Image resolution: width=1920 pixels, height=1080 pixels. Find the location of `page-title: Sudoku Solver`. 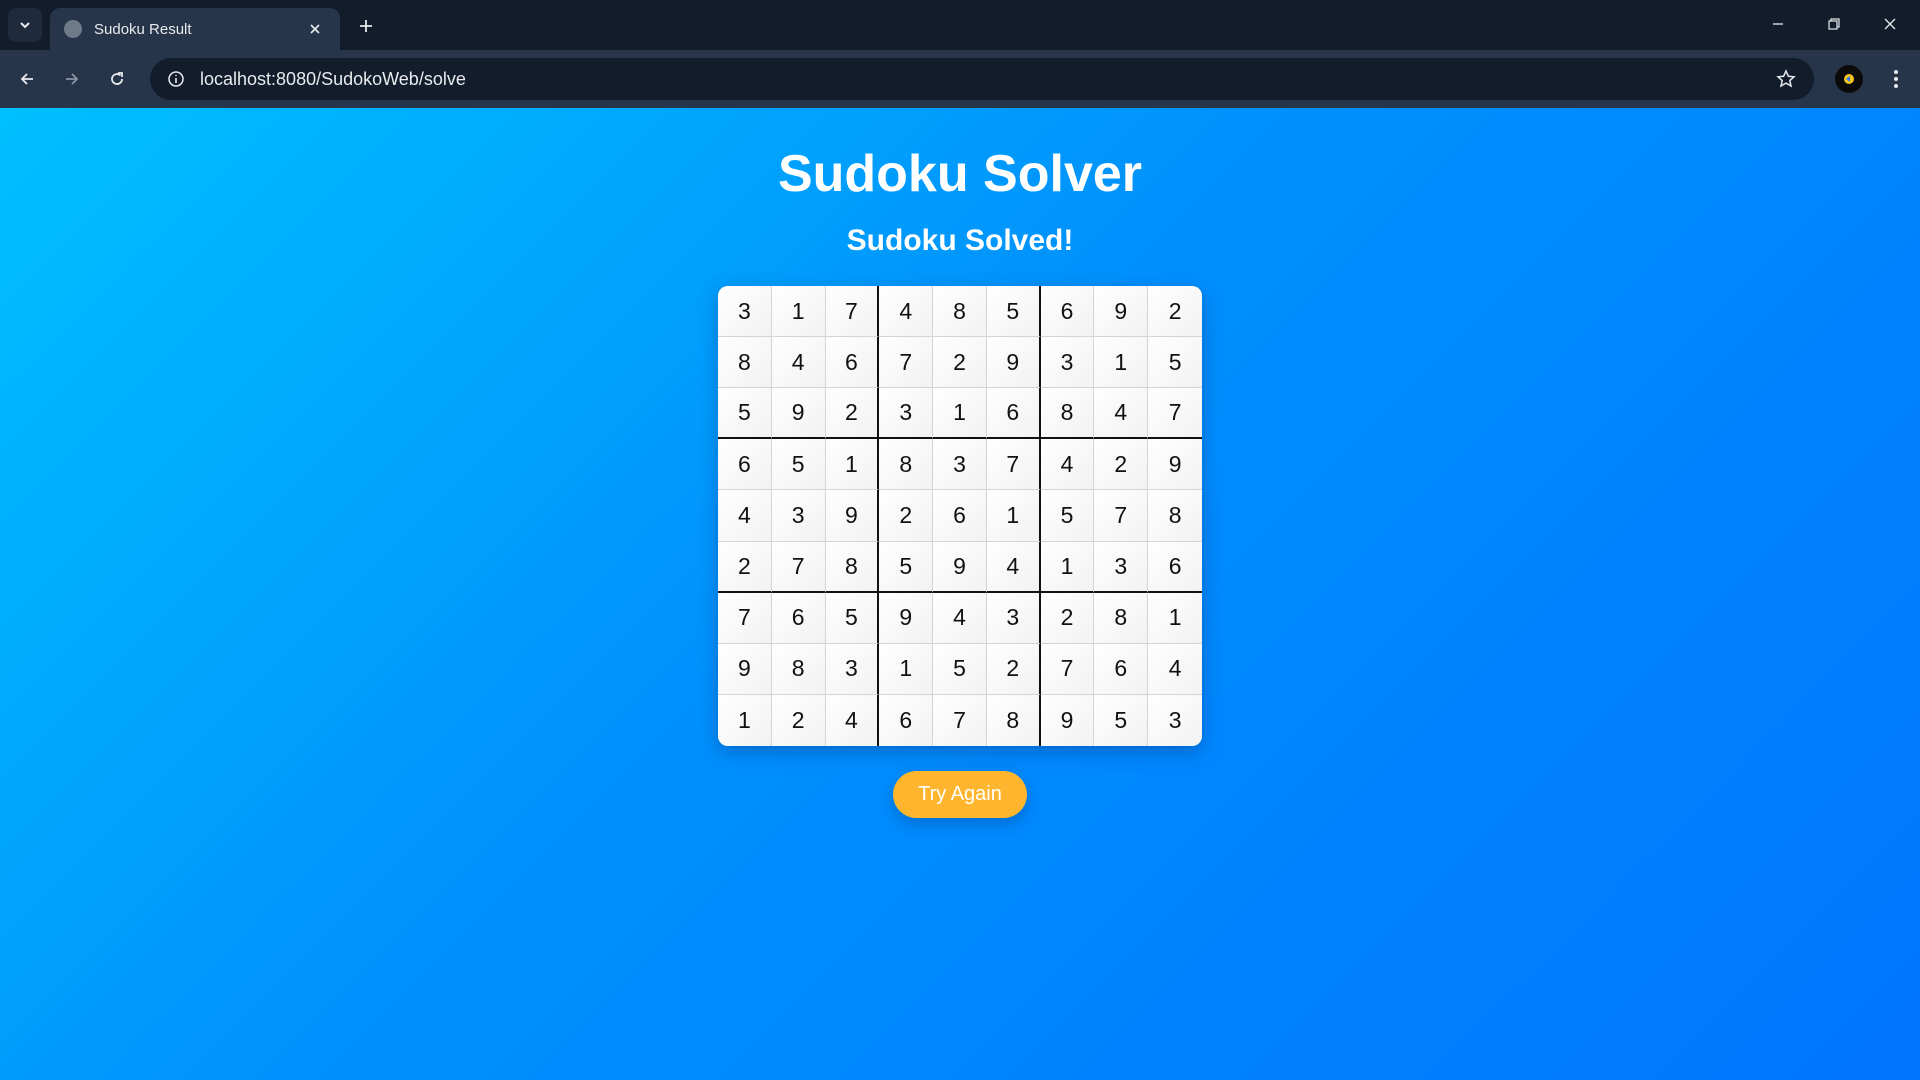

page-title: Sudoku Solver is located at coordinates (960, 174).